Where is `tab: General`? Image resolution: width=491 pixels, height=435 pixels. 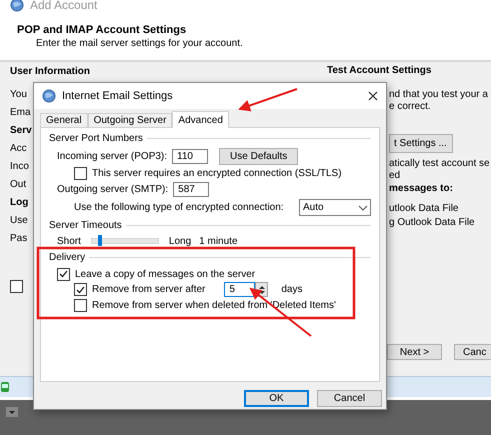 tab: General is located at coordinates (64, 120).